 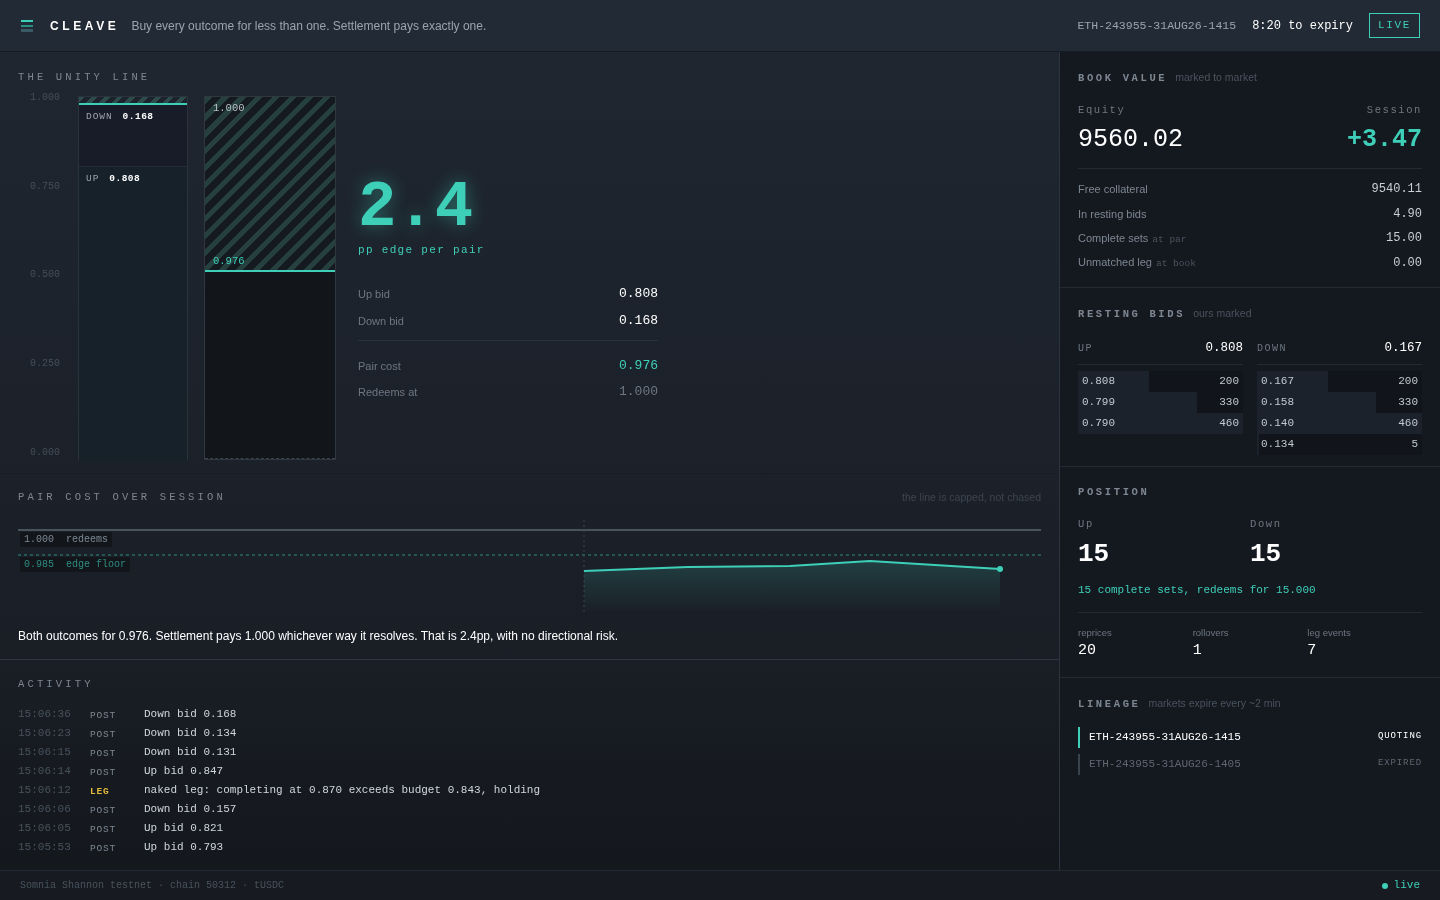 I want to click on segment-label: UP, so click(x=93, y=178).